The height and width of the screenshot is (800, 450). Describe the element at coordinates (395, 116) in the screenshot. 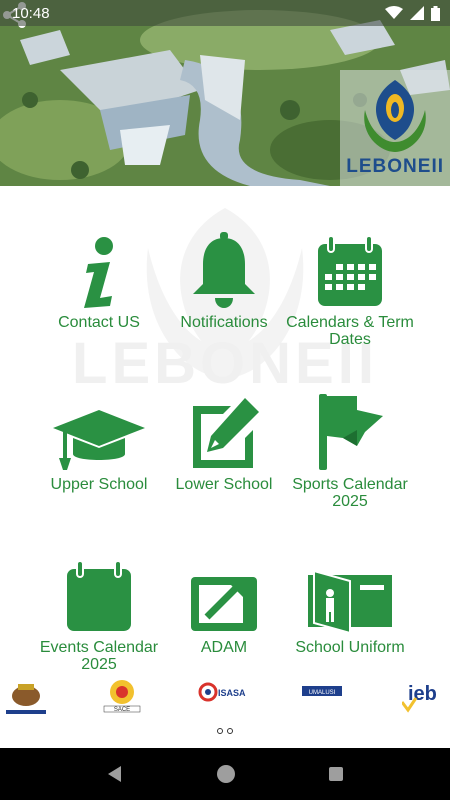

I see `lebone-crest-logo` at that location.